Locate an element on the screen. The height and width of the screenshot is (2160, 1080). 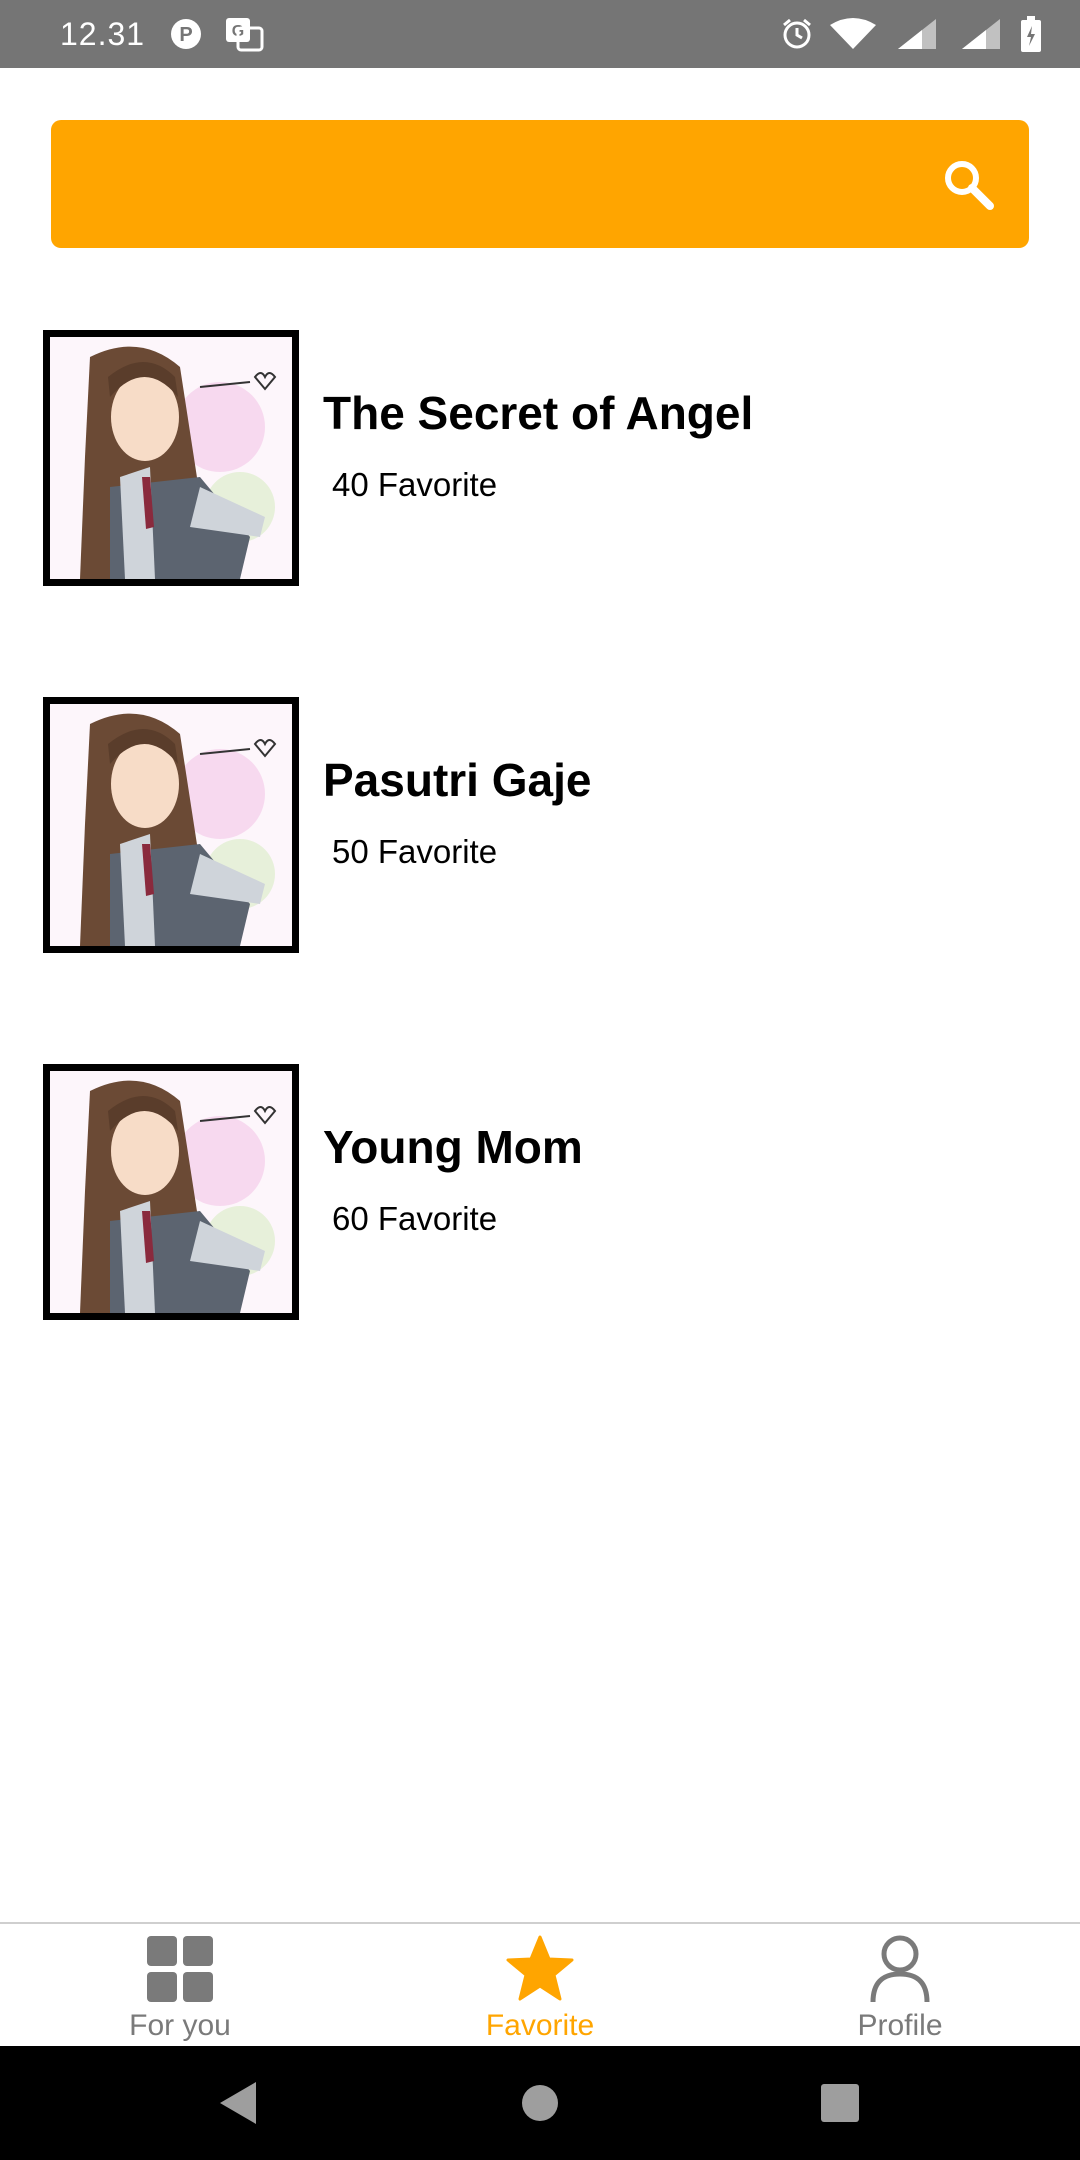
search-icon is located at coordinates (968, 184).